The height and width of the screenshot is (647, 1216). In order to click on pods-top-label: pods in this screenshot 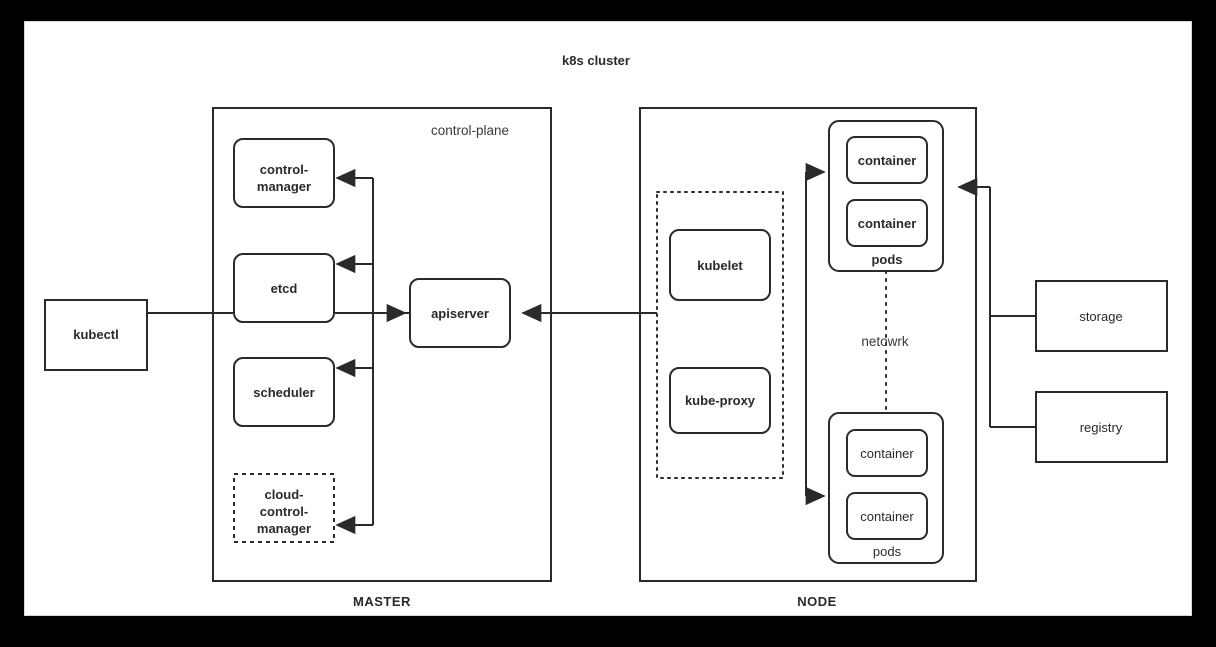, I will do `click(886, 259)`.